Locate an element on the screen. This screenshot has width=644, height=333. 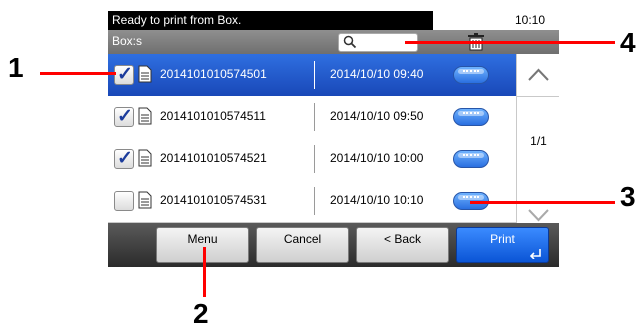
callout-1-line is located at coordinates (78, 73).